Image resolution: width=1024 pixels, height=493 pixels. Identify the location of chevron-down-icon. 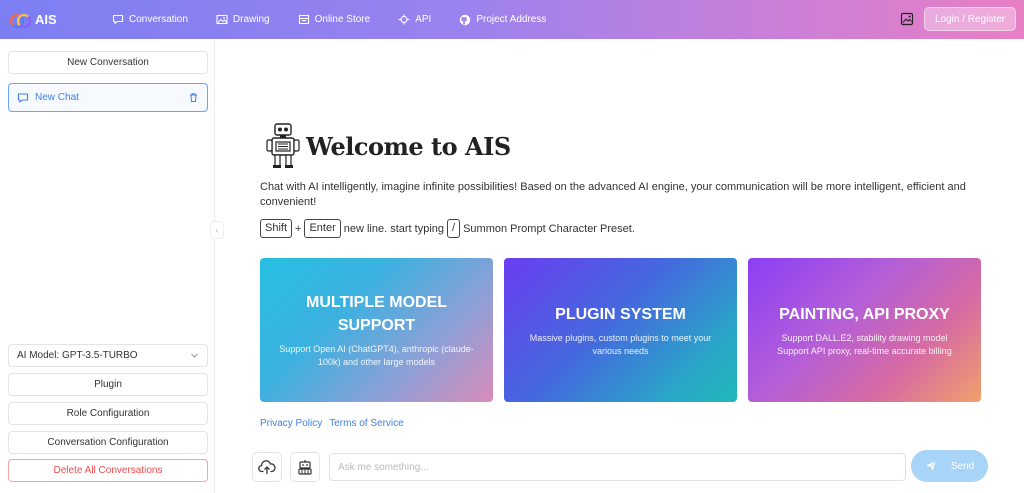
(194, 355).